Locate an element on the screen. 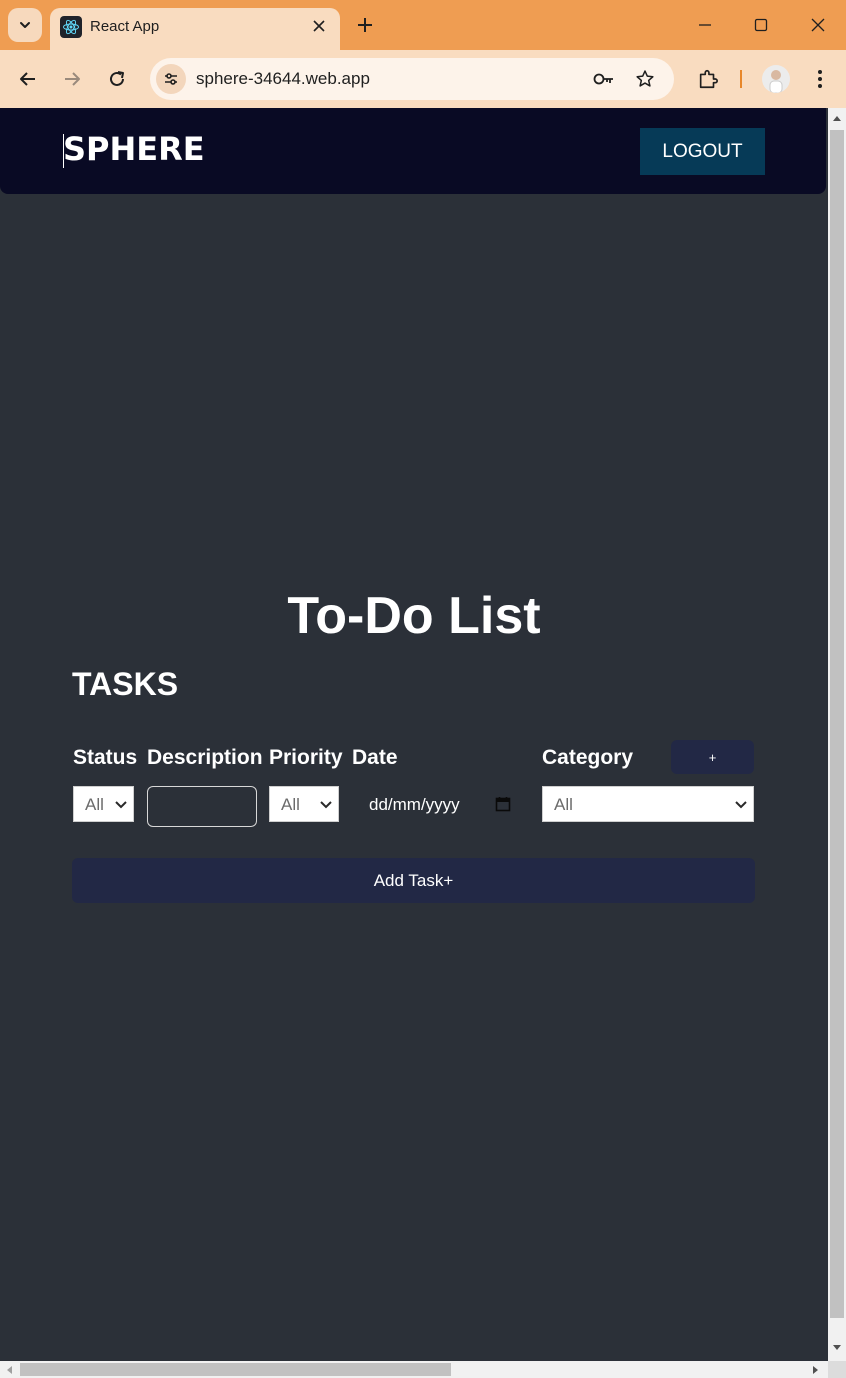 The image size is (846, 1378). status-select: All is located at coordinates (103, 804).